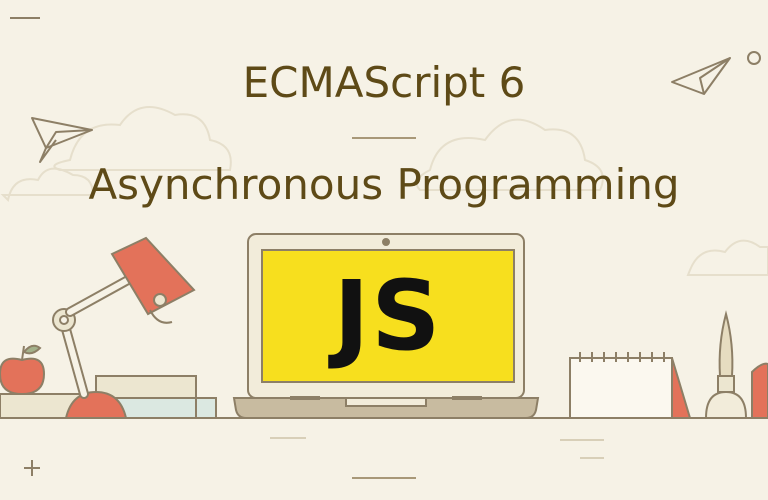 The width and height of the screenshot is (768, 500). Describe the element at coordinates (384, 138) in the screenshot. I see `title-divider` at that location.